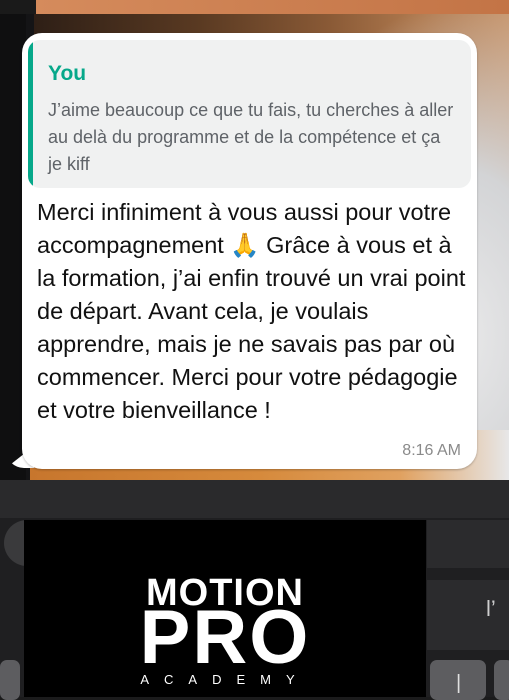 The height and width of the screenshot is (700, 509). Describe the element at coordinates (459, 683) in the screenshot. I see `keyboard-key-label: |` at that location.